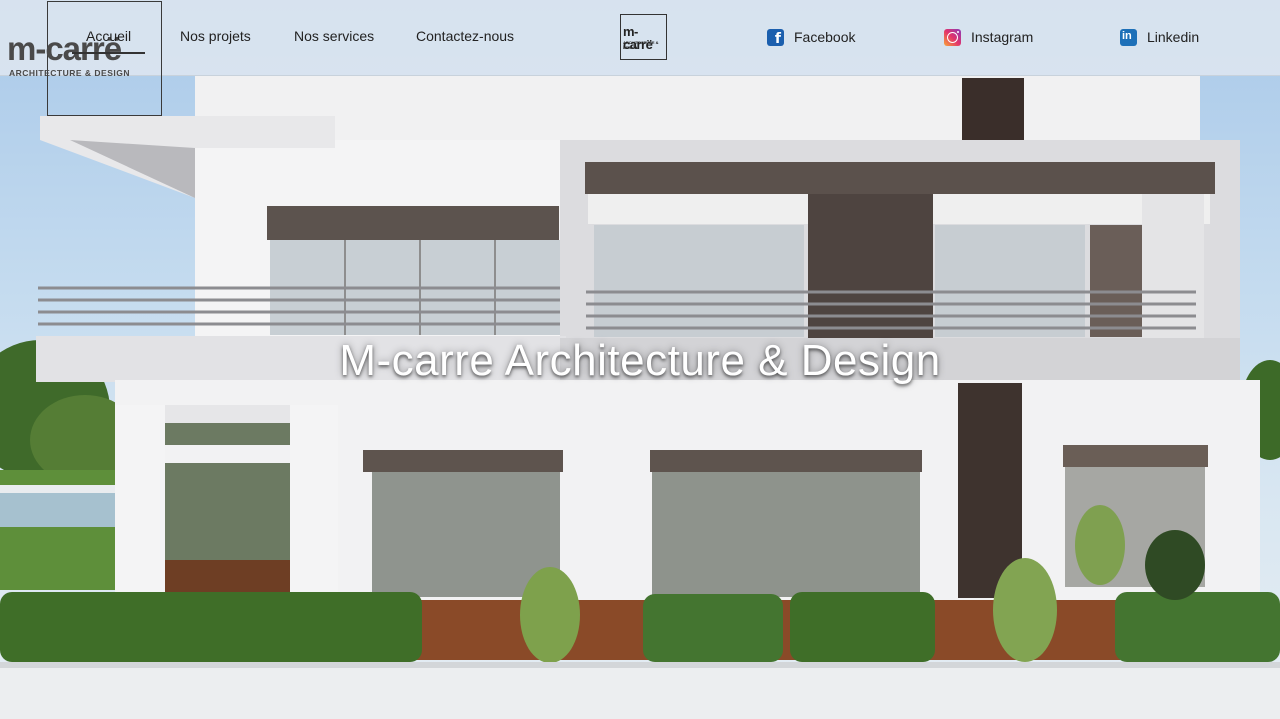  What do you see at coordinates (775, 37) in the screenshot?
I see `facebook-icon: f` at bounding box center [775, 37].